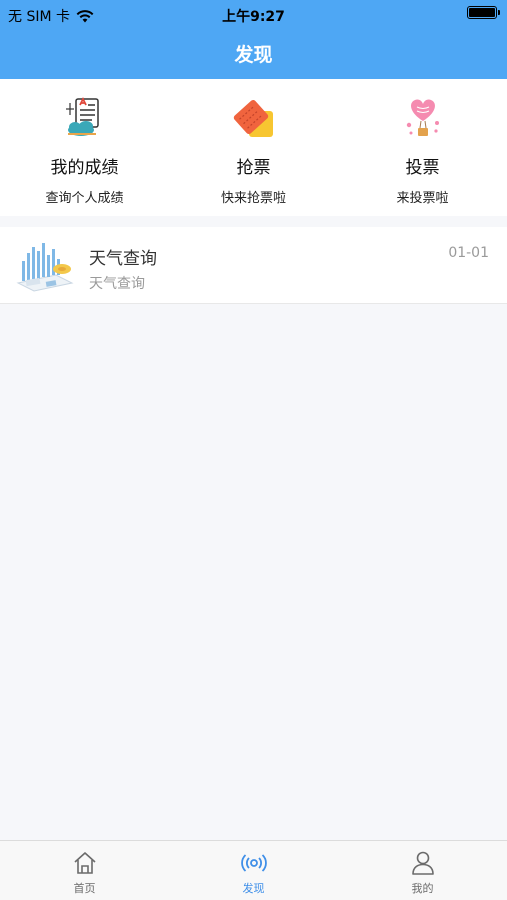 The width and height of the screenshot is (507, 900). I want to click on ticket-icon, so click(253, 118).